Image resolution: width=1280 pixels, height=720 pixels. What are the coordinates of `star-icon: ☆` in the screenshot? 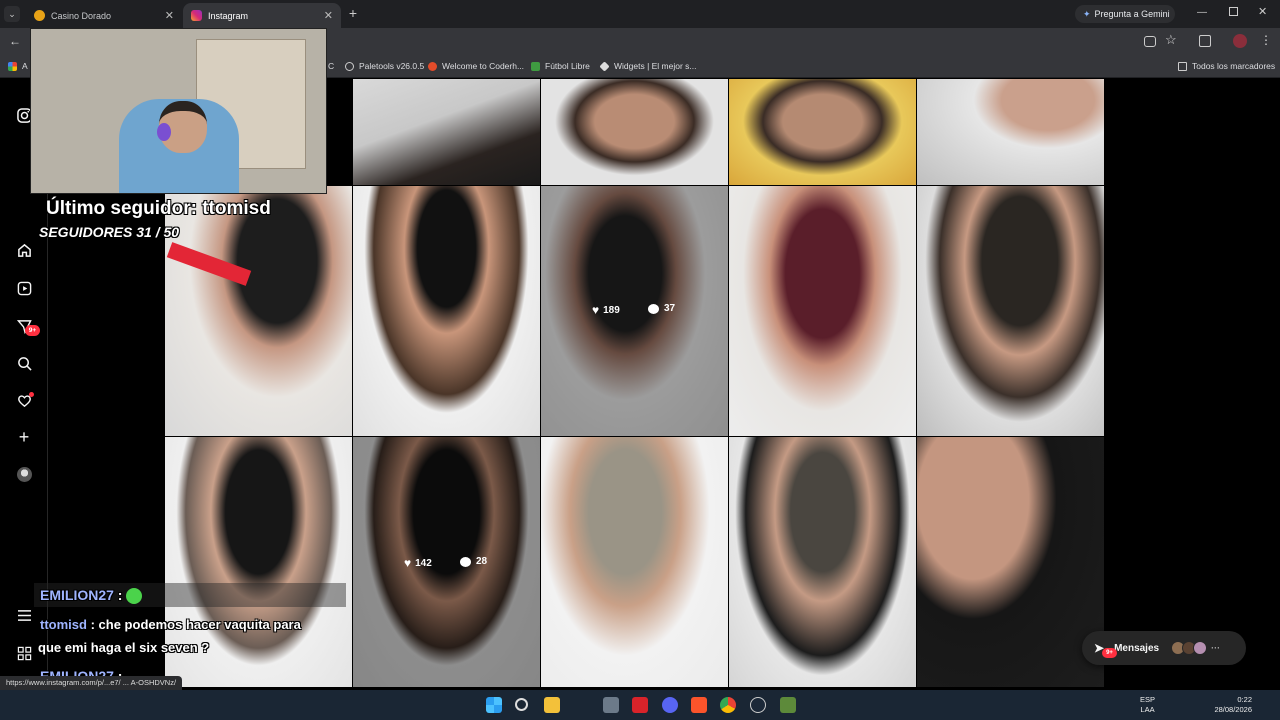 It's located at (1171, 40).